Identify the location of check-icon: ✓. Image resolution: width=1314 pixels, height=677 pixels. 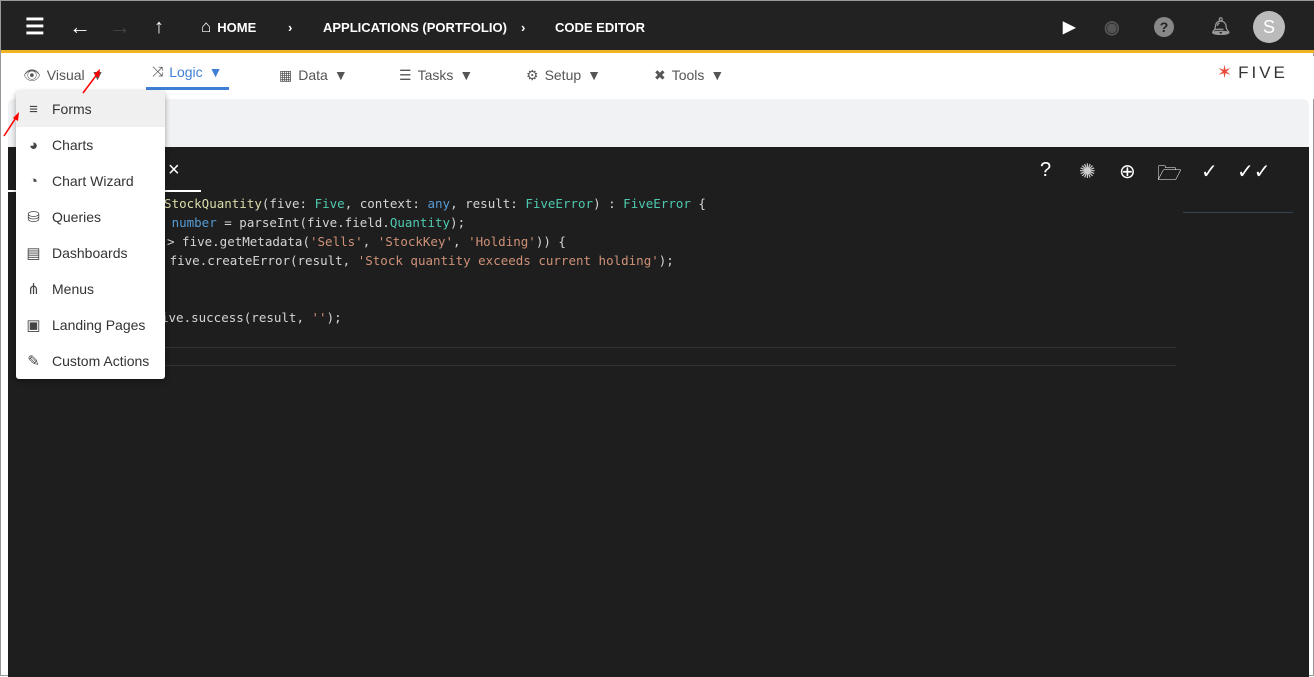
(1209, 171).